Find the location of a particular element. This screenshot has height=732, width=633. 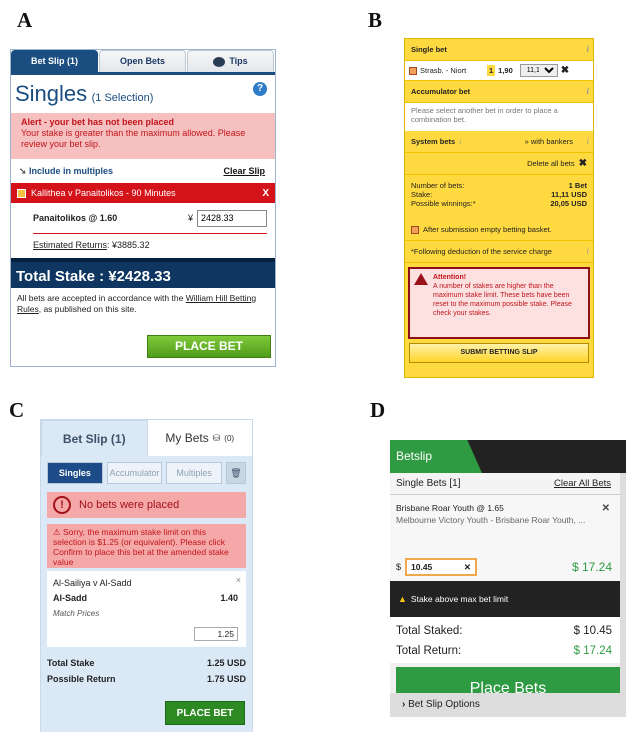

summary-value: 20,05 USD is located at coordinates (568, 203).